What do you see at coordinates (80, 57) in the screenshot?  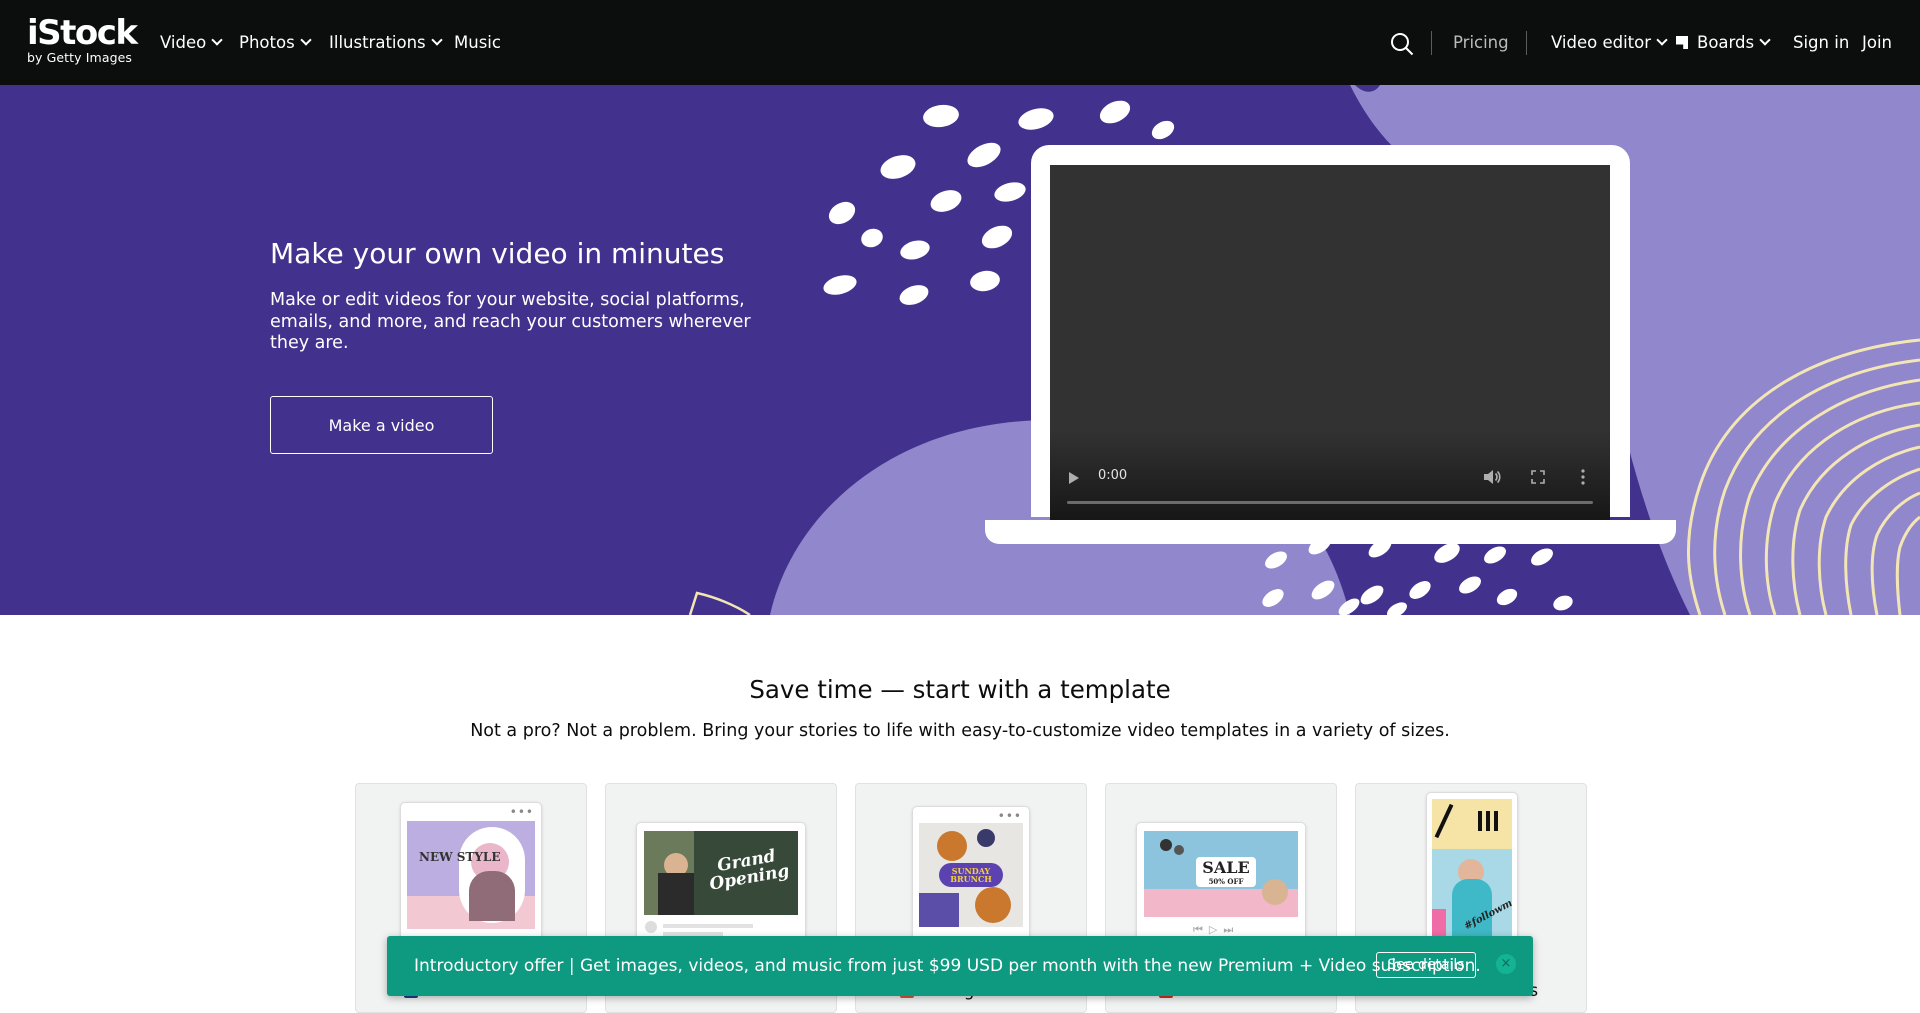 I see `logo-tagline: by Getty Images` at bounding box center [80, 57].